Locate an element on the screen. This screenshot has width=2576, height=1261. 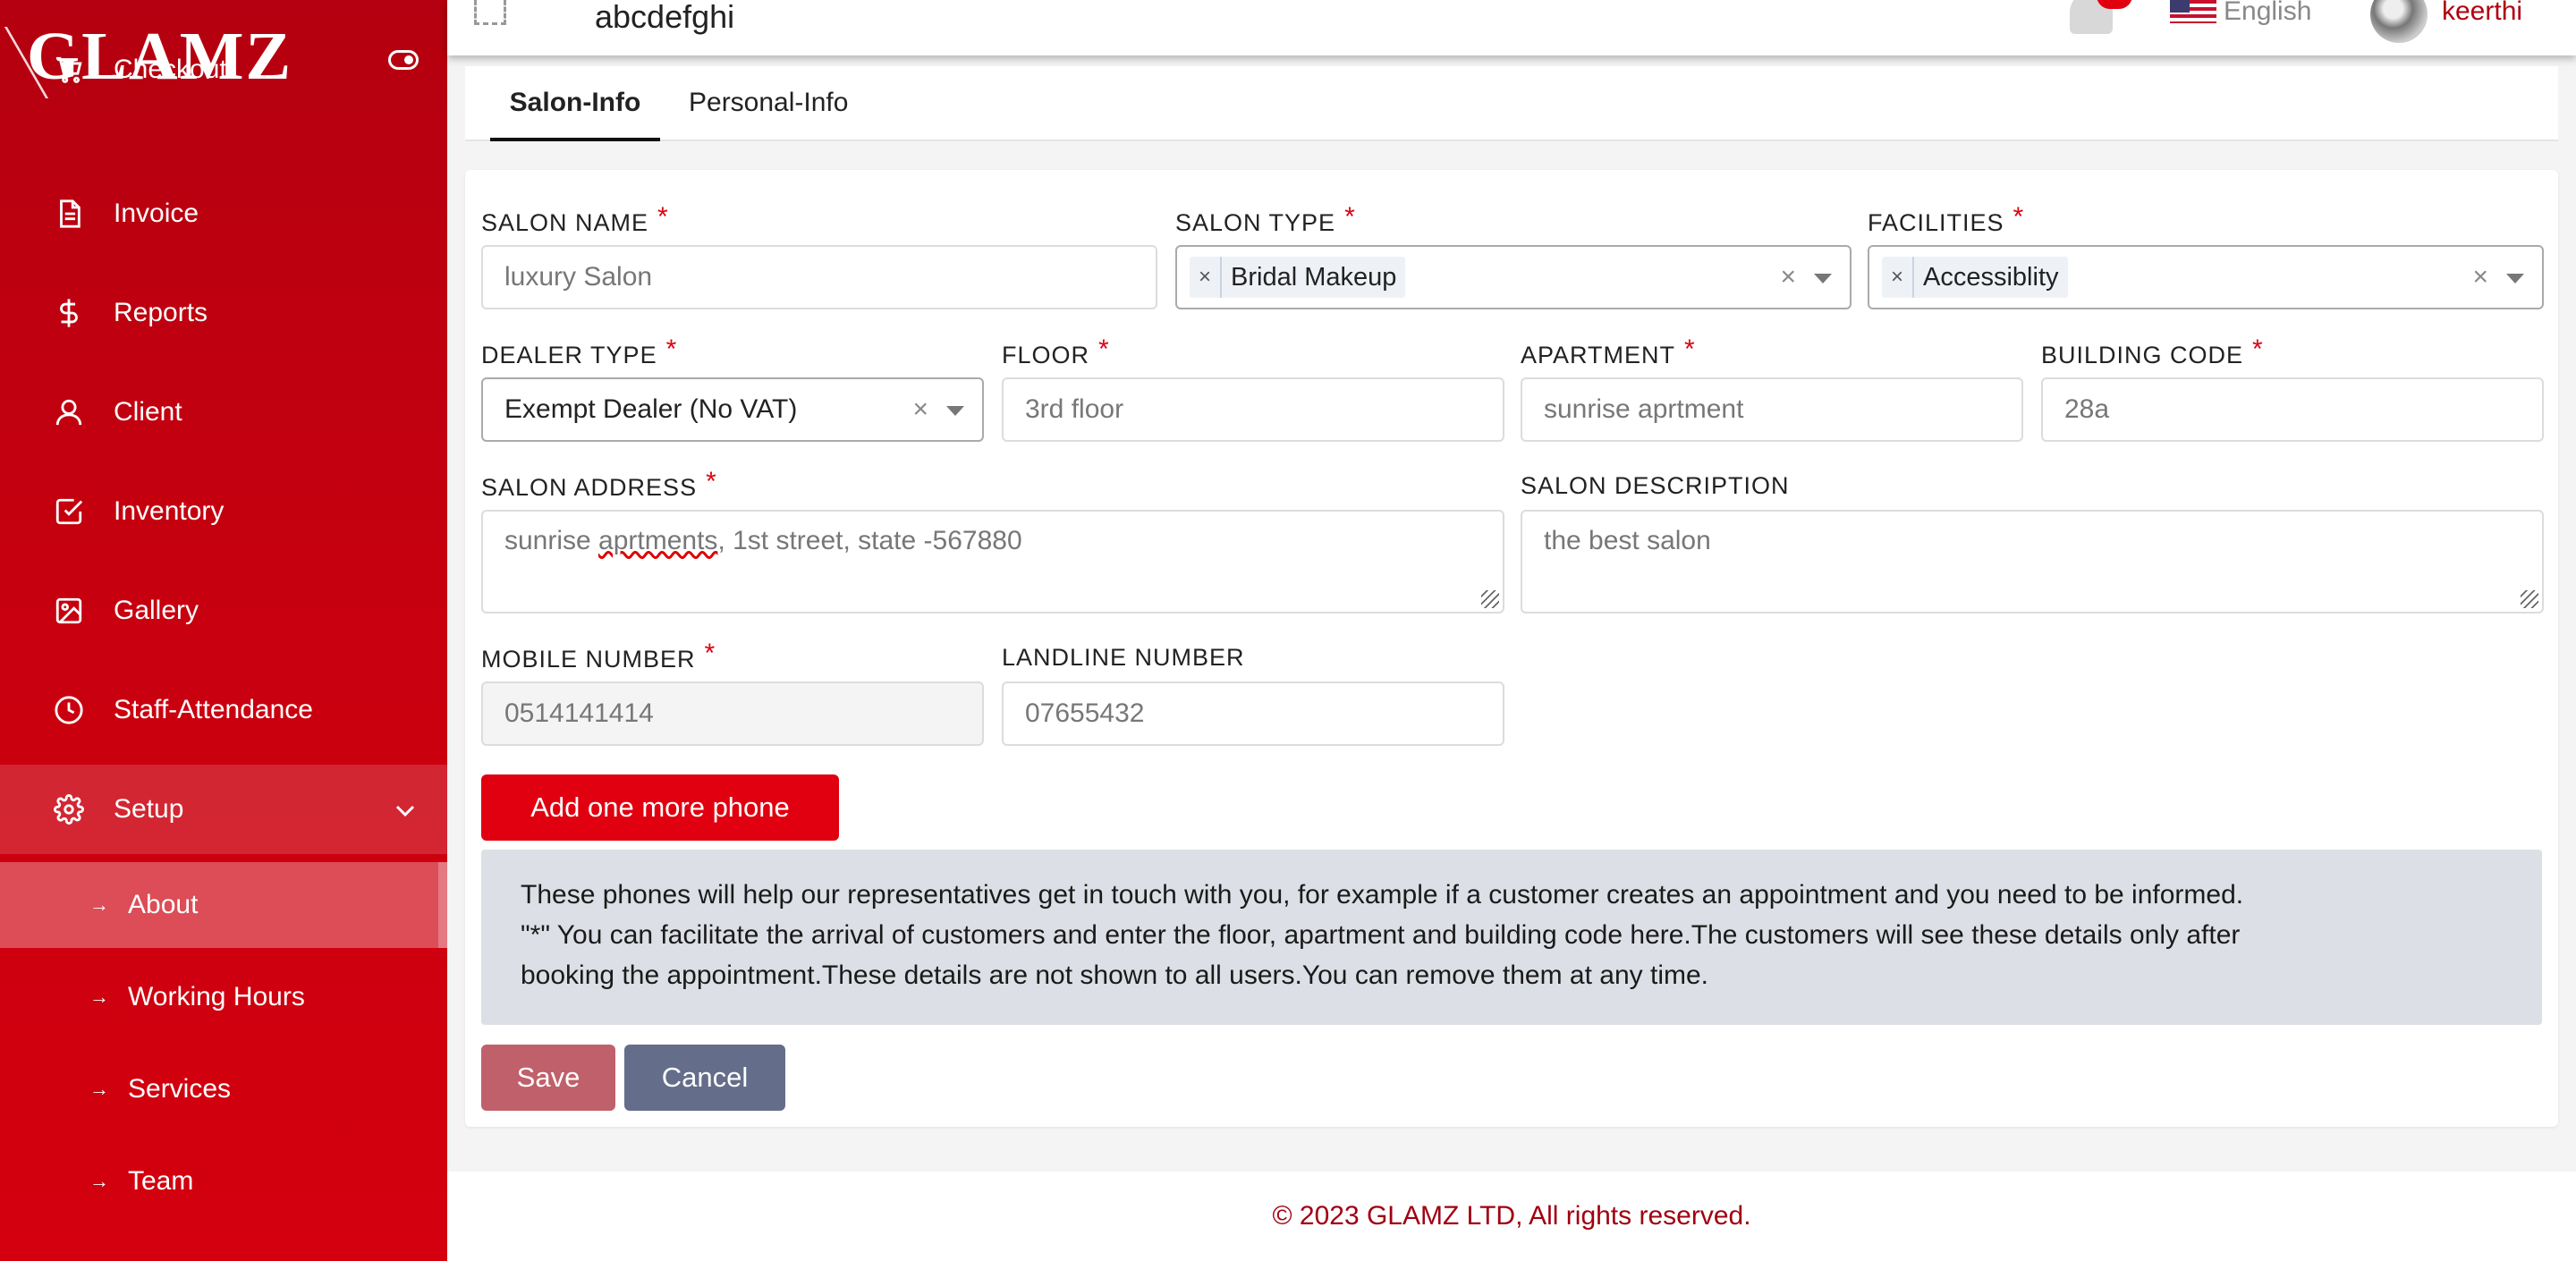
fullscreen-icon is located at coordinates (490, 12).